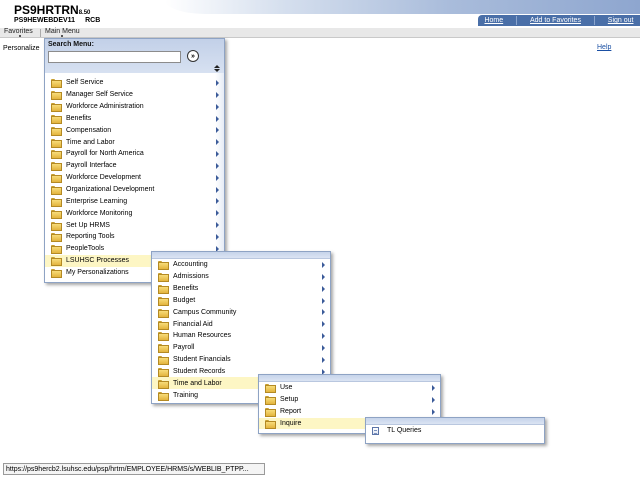  I want to click on top-nav: Home Add to Favorites Sign out, so click(559, 20).